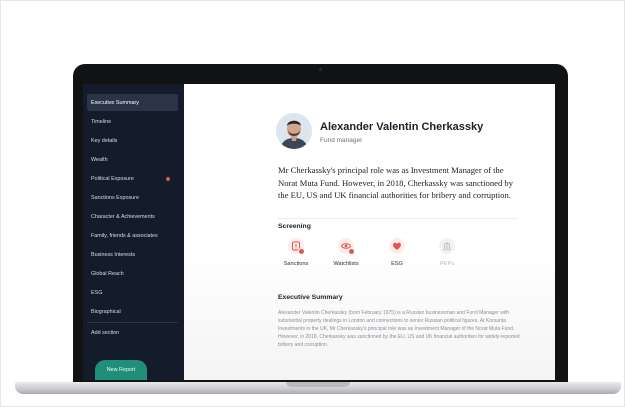 This screenshot has width=625, height=407. What do you see at coordinates (104, 140) in the screenshot?
I see `sidebar-item-label: Key details` at bounding box center [104, 140].